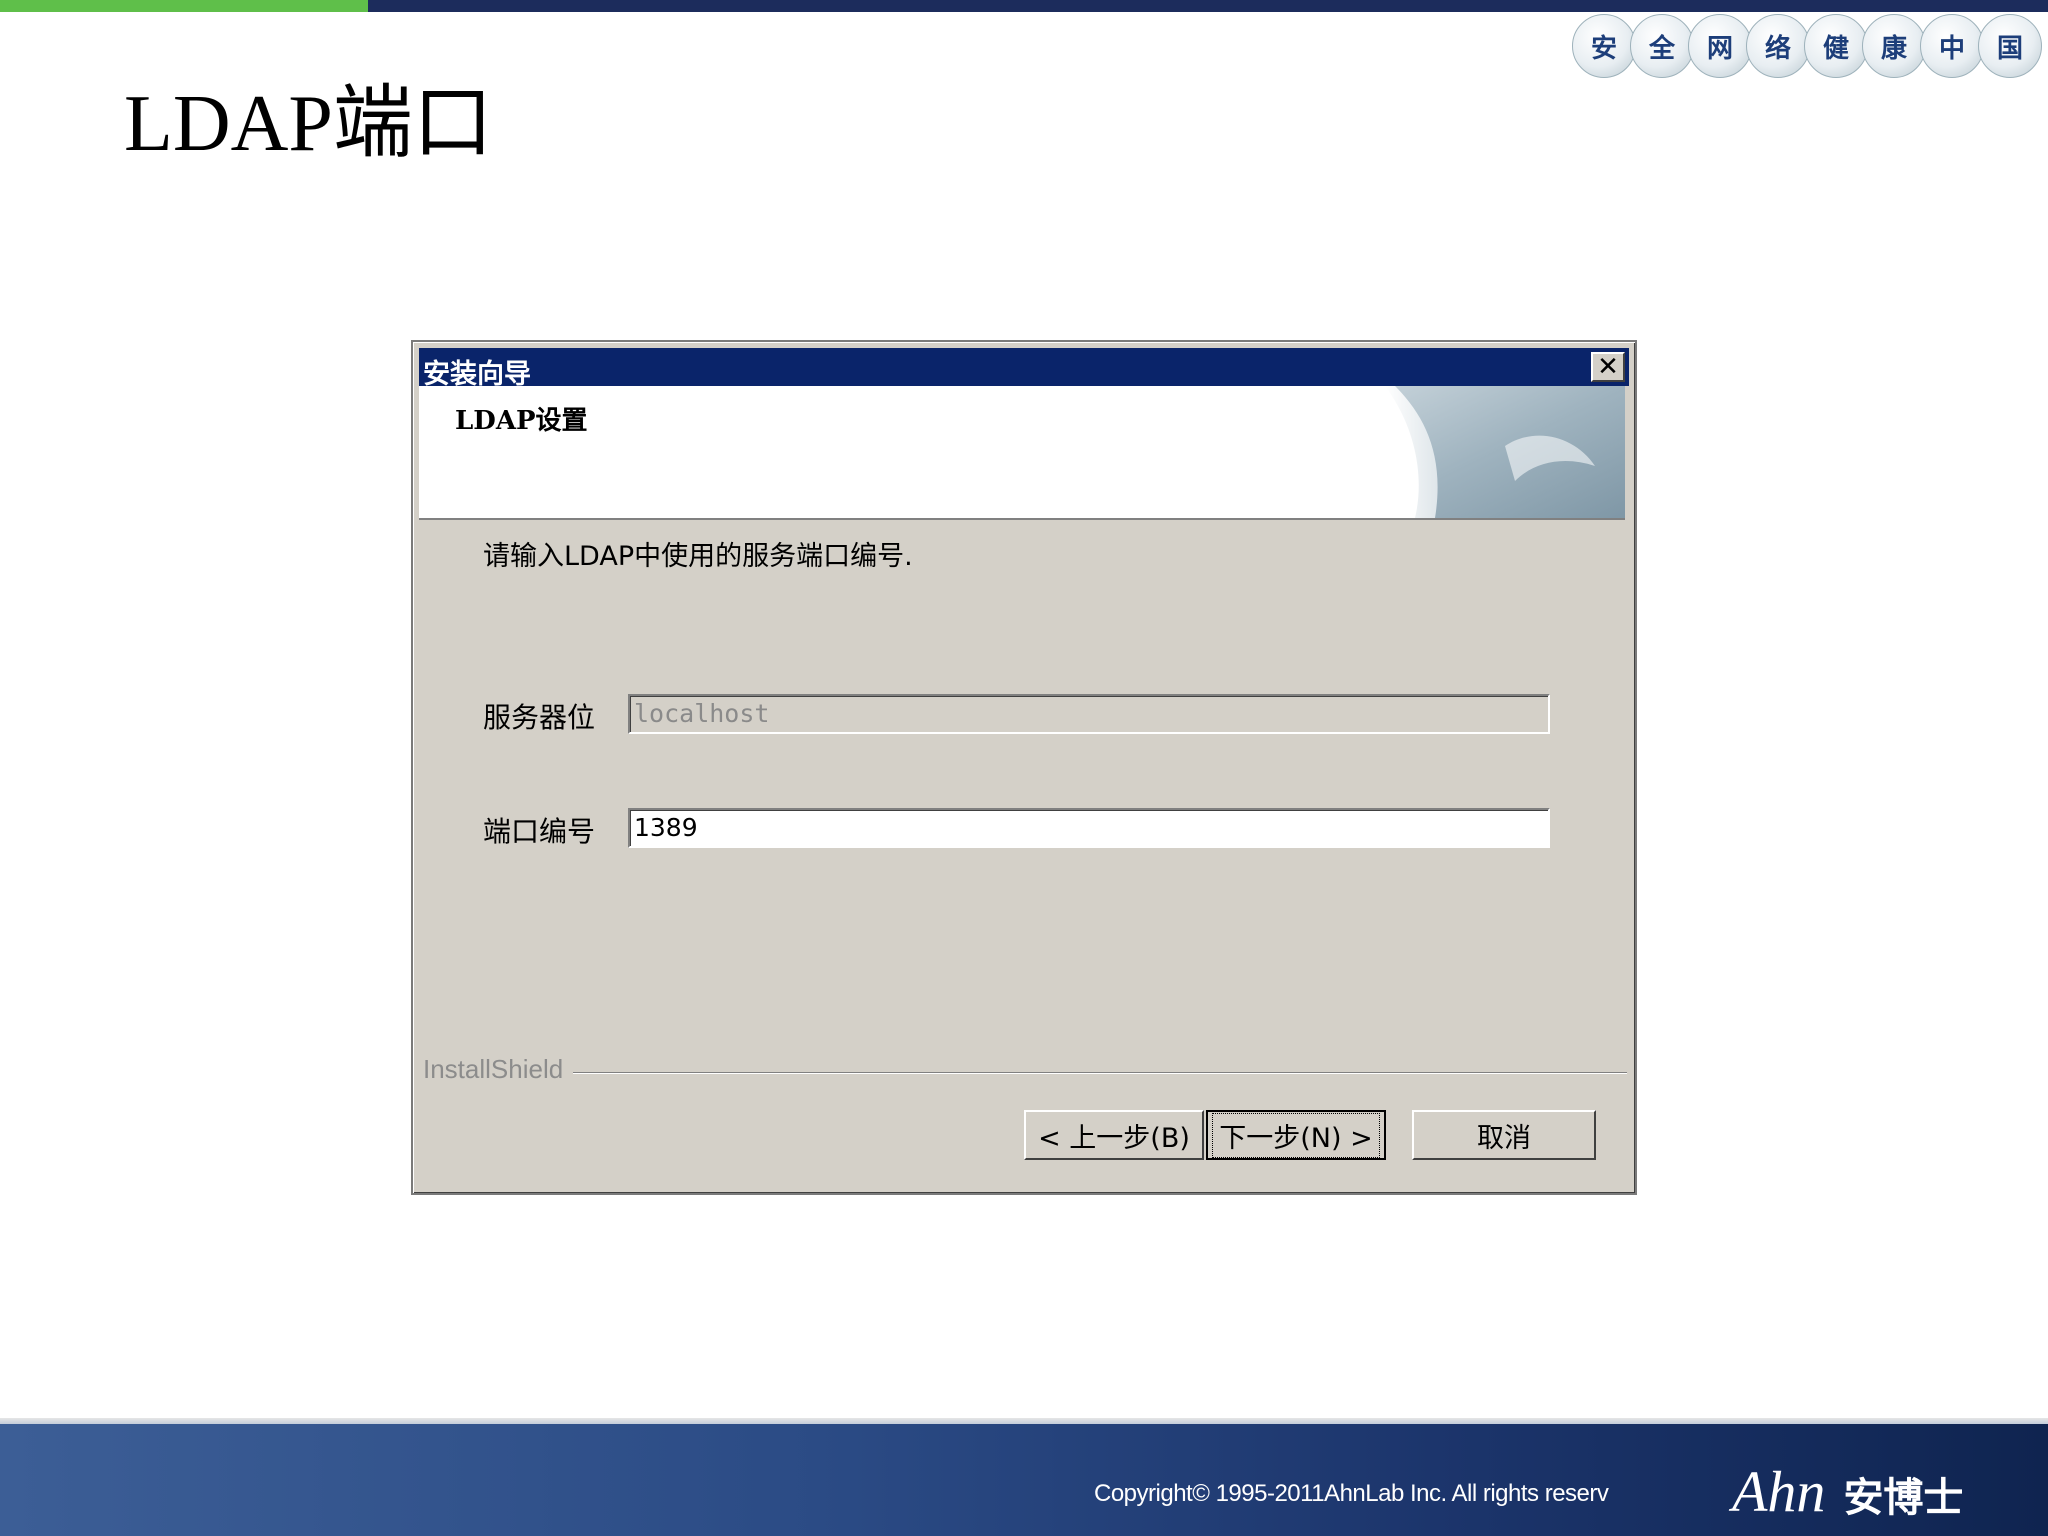 This screenshot has height=1536, width=2048. I want to click on top-accent-bar, so click(1024, 6).